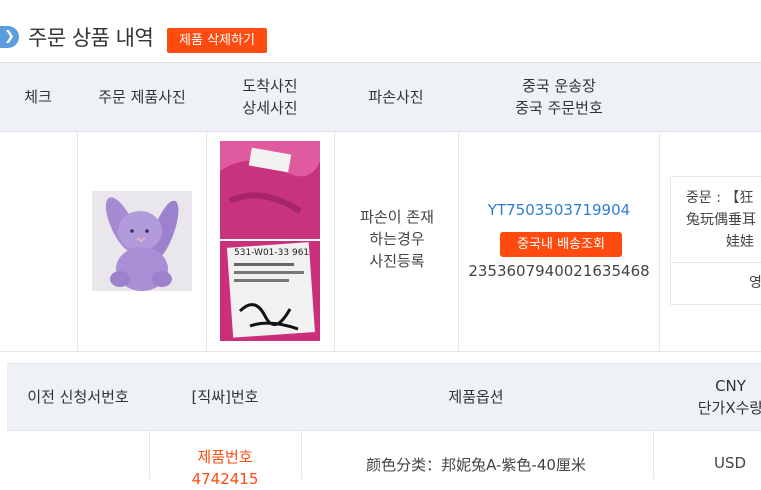 The width and height of the screenshot is (761, 490). What do you see at coordinates (380, 31) in the screenshot?
I see `section-header: ❯ 주문 상품 내역 제품 삭제하기` at bounding box center [380, 31].